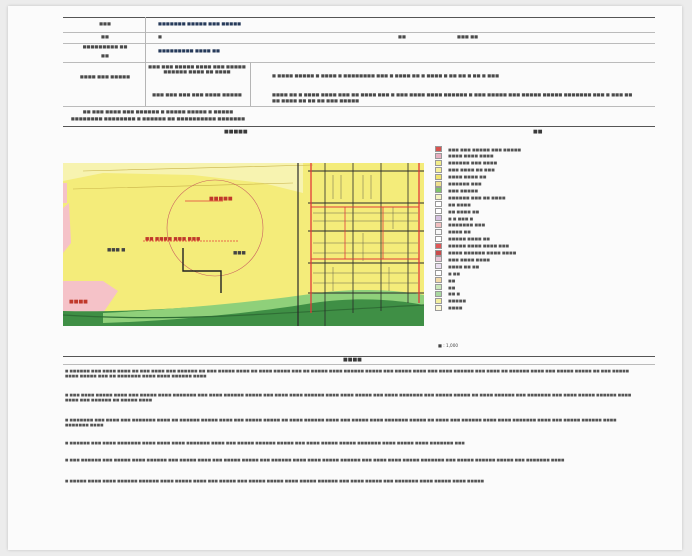 The width and height of the screenshot is (692, 556). I want to click on legend-label: ■■■■ ■■■■ ■■■■, so click(471, 156).